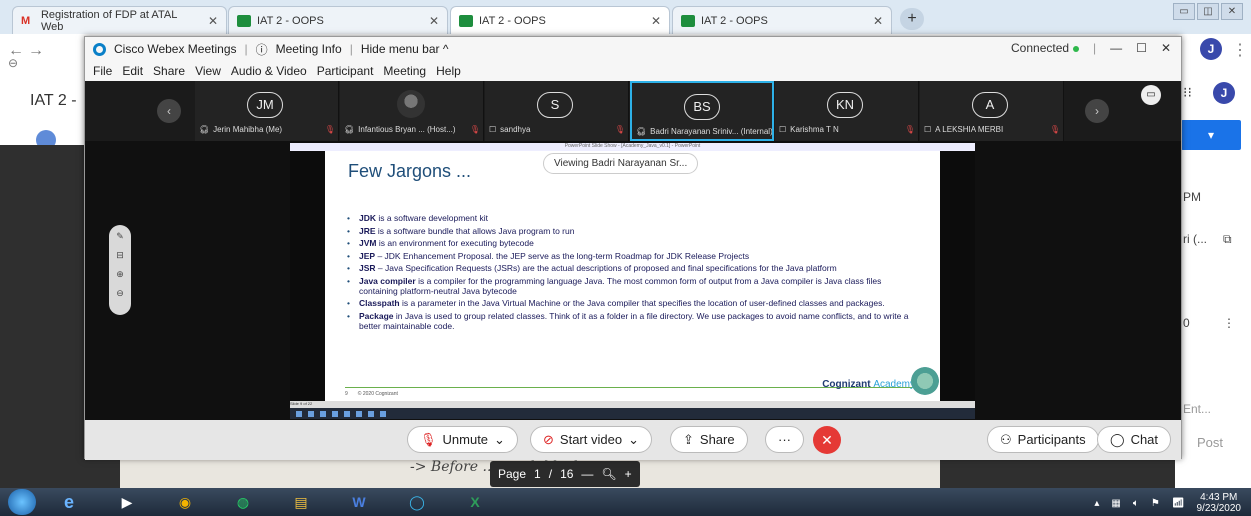  Describe the element at coordinates (1076, 49) in the screenshot. I see `status-dot-icon` at that location.